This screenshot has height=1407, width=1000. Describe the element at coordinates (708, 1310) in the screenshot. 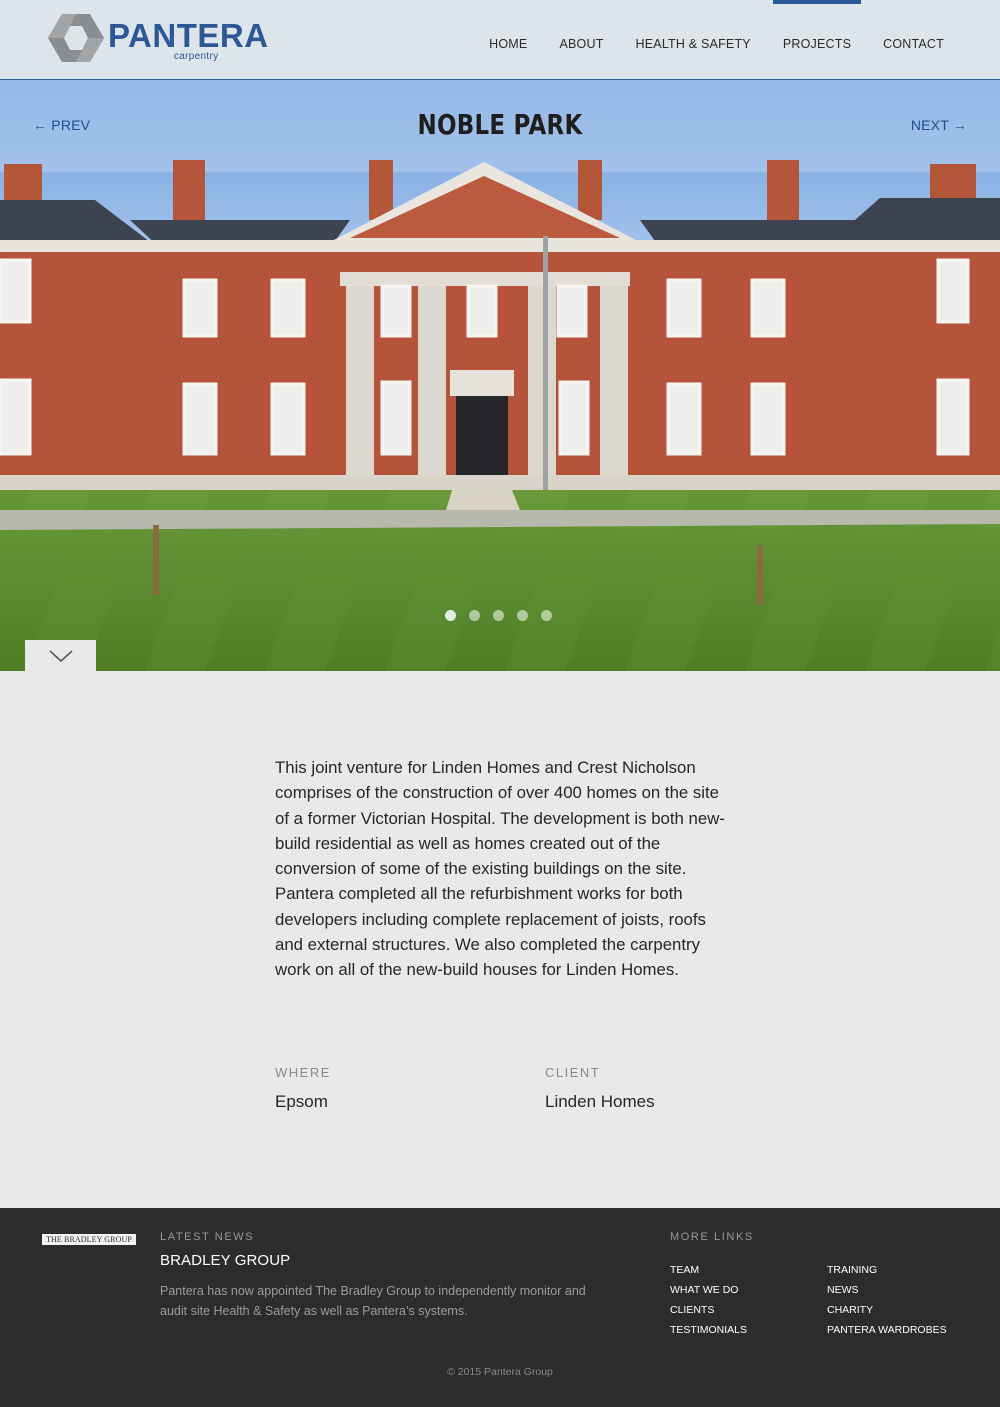

I see `footer-link-clients: CLIENTS` at that location.